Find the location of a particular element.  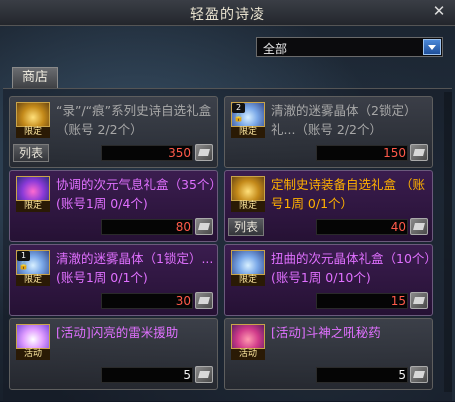

item-name: [活动]斗神之吼秘药 is located at coordinates (326, 332).